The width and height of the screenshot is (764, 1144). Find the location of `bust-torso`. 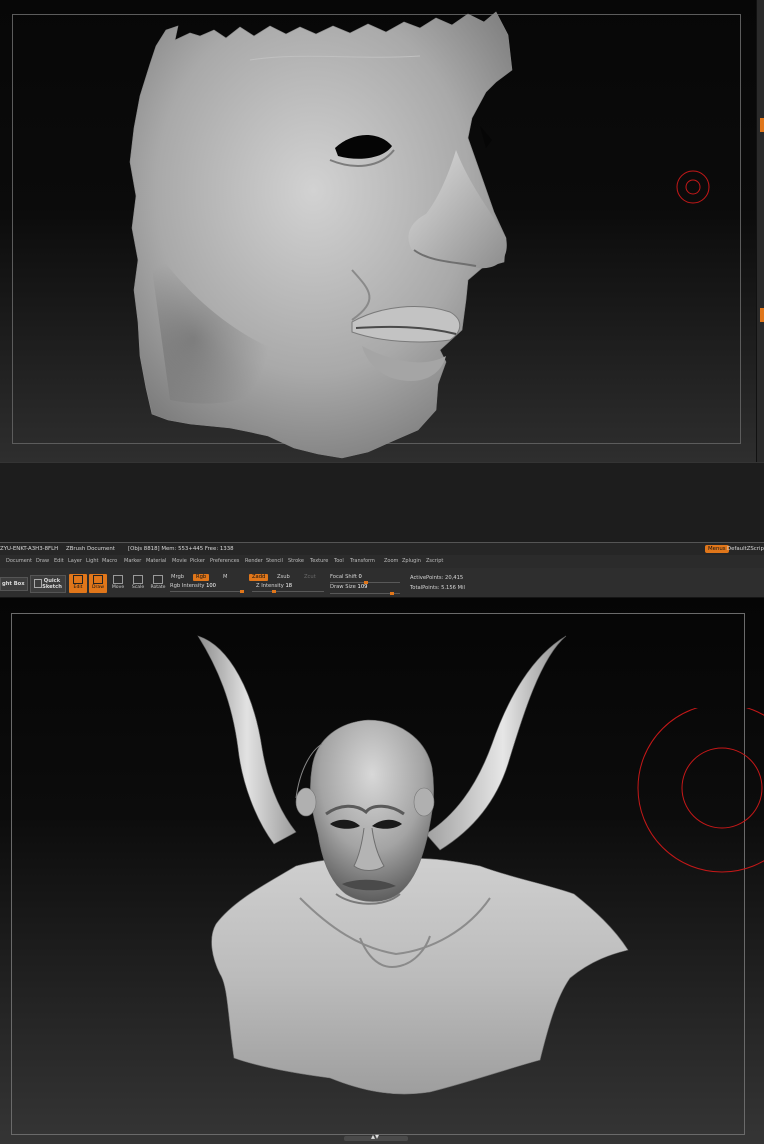

bust-torso is located at coordinates (420, 976).